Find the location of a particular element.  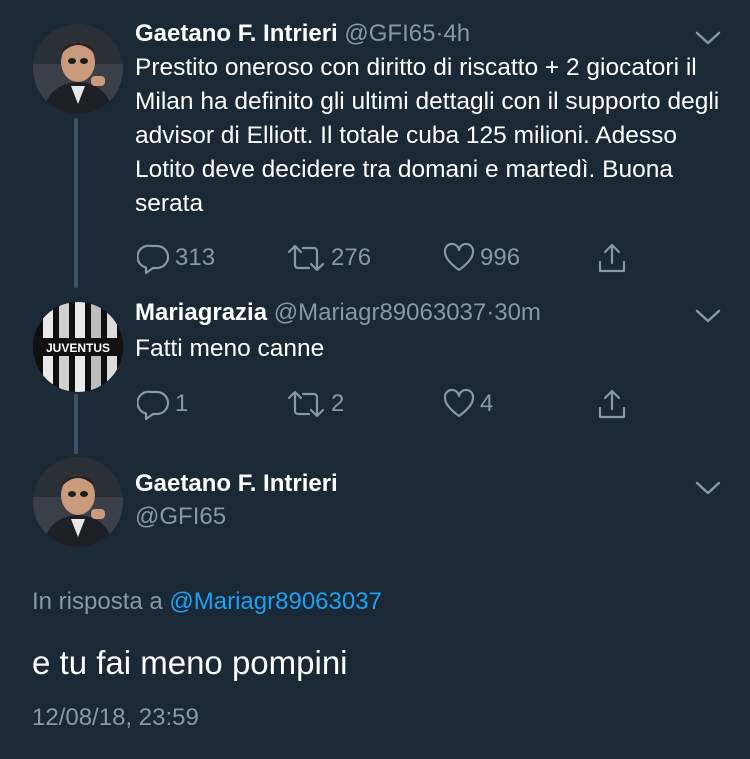

tweet-header: Mariagrazia @Mariagr89063037·30m is located at coordinates (338, 313).